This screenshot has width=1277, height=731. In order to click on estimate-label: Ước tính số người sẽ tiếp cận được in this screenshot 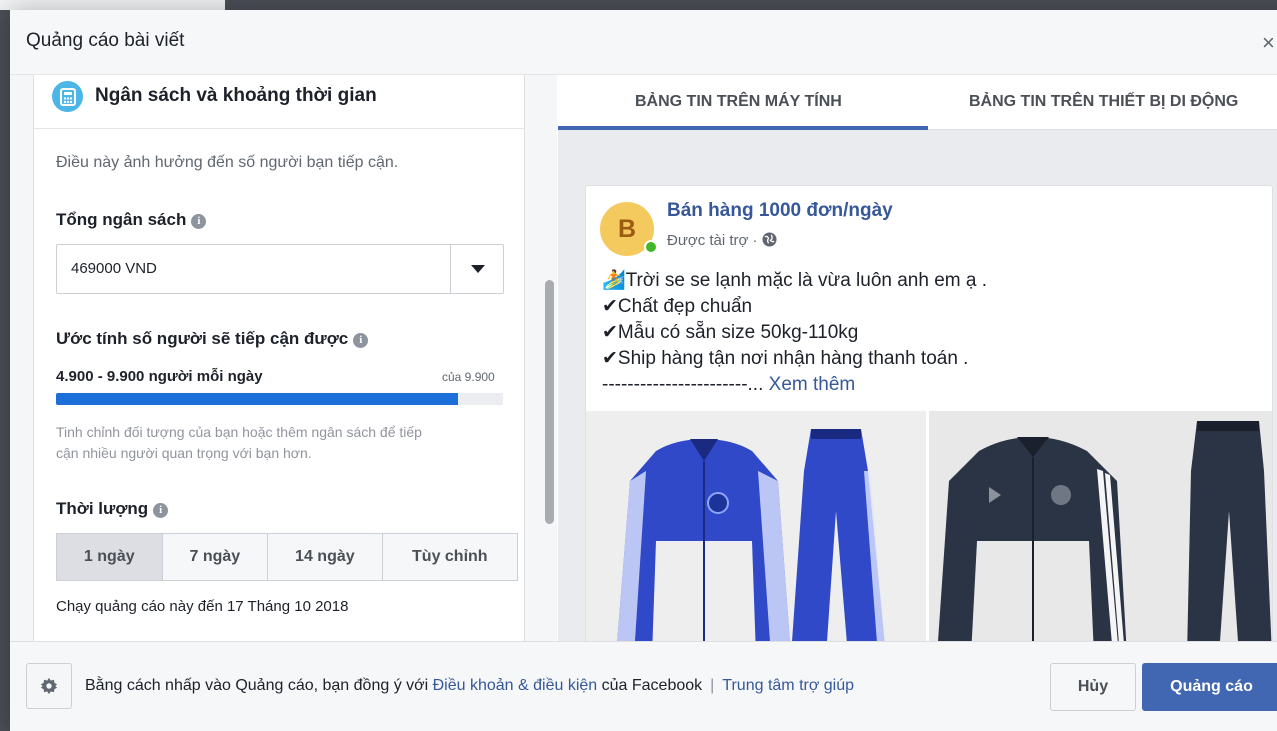, I will do `click(202, 338)`.